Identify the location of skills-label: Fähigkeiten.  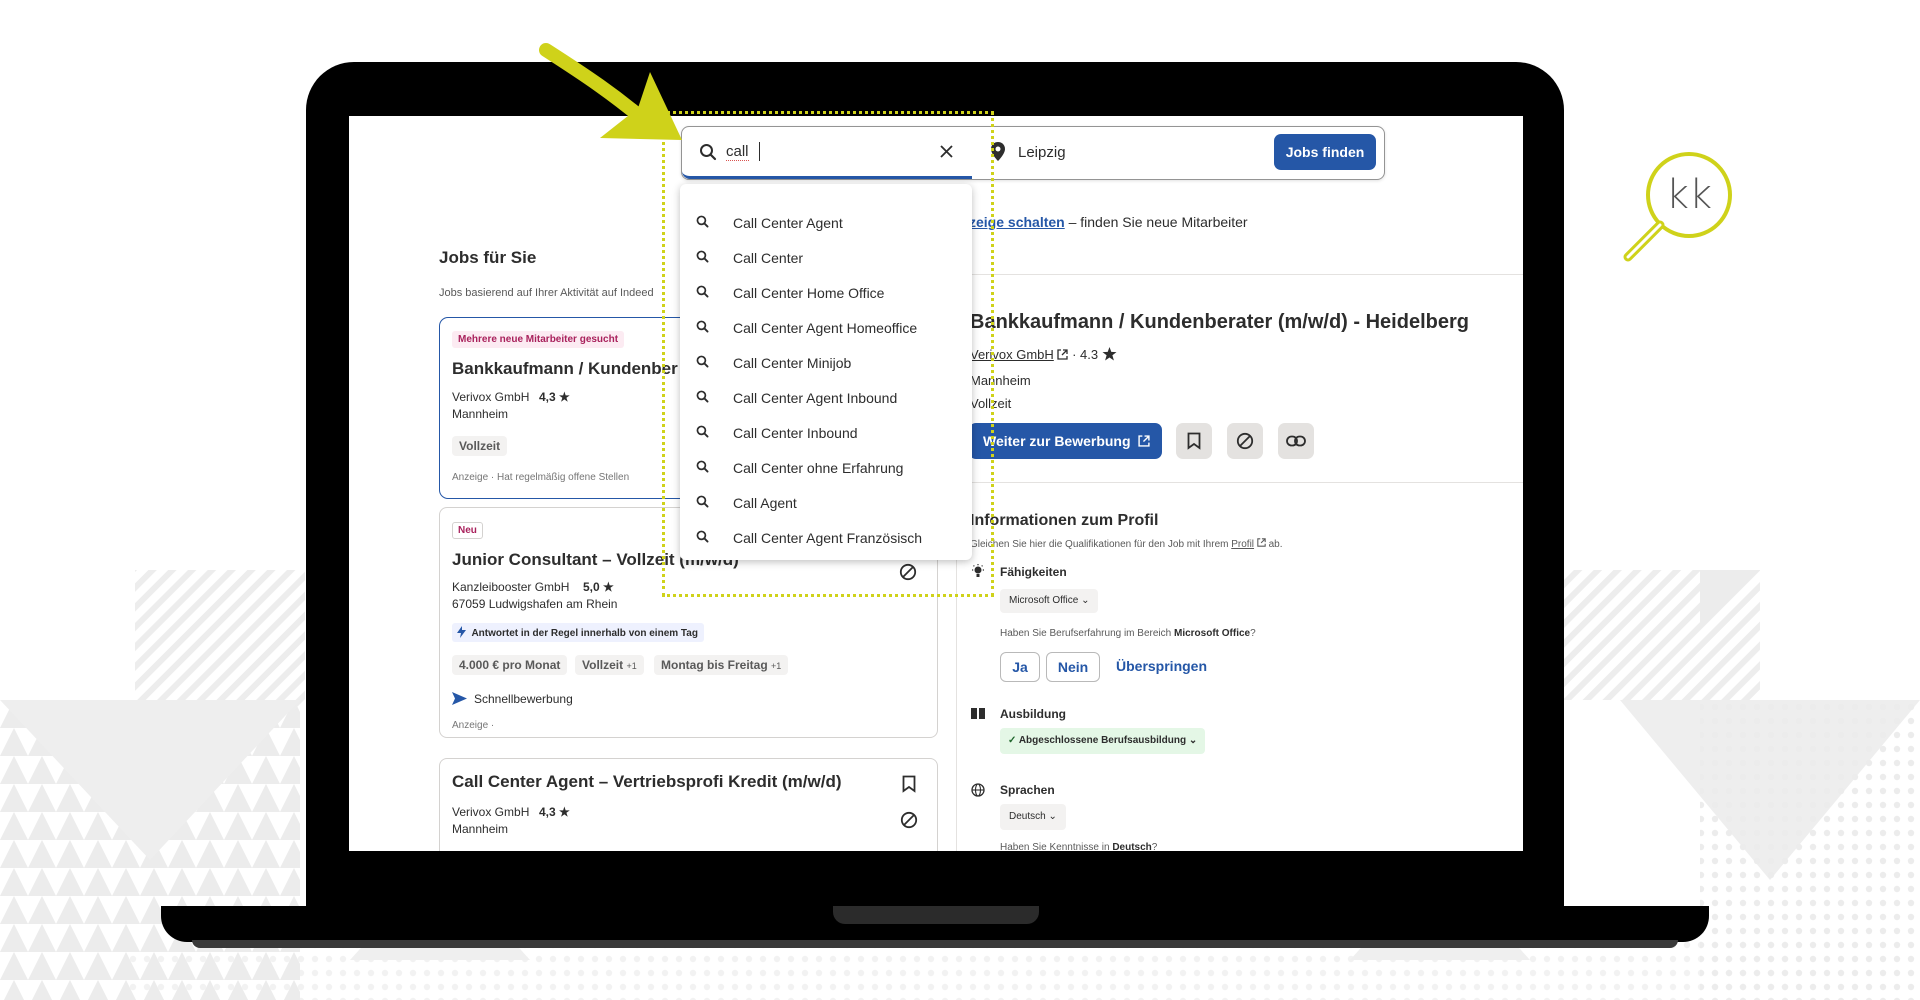
(1033, 572).